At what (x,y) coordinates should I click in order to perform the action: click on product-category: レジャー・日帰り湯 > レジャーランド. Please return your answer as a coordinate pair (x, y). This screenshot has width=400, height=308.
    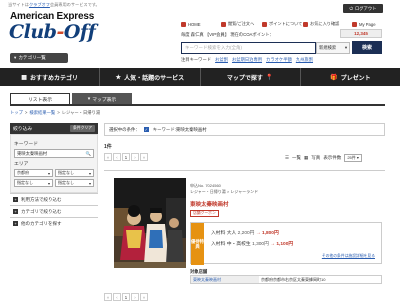
    Looking at the image, I should click on (224, 191).